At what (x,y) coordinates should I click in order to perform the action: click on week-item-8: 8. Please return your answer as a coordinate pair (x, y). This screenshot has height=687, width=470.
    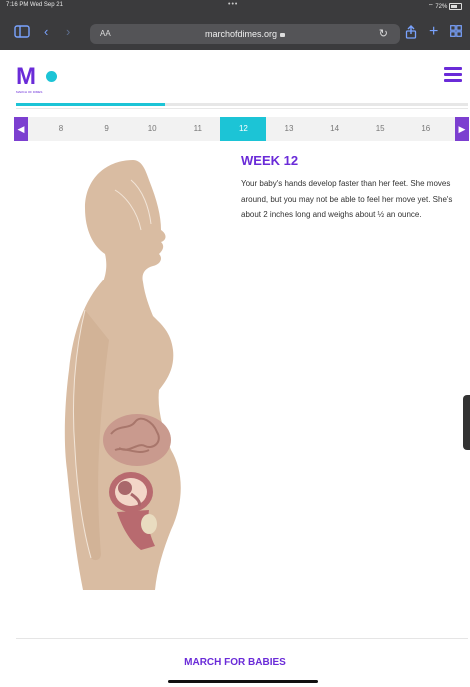
    Looking at the image, I should click on (61, 129).